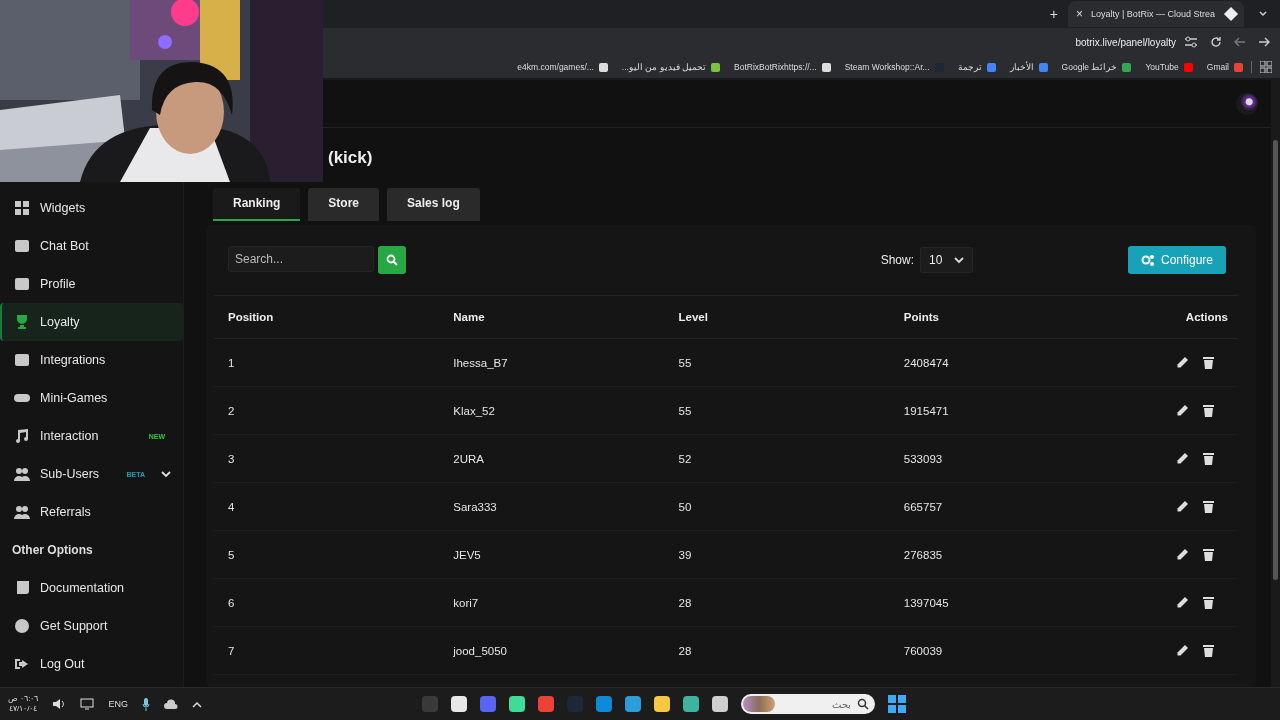 This screenshot has width=1280, height=720. I want to click on sidebar-item: Get Support, so click(91, 626).